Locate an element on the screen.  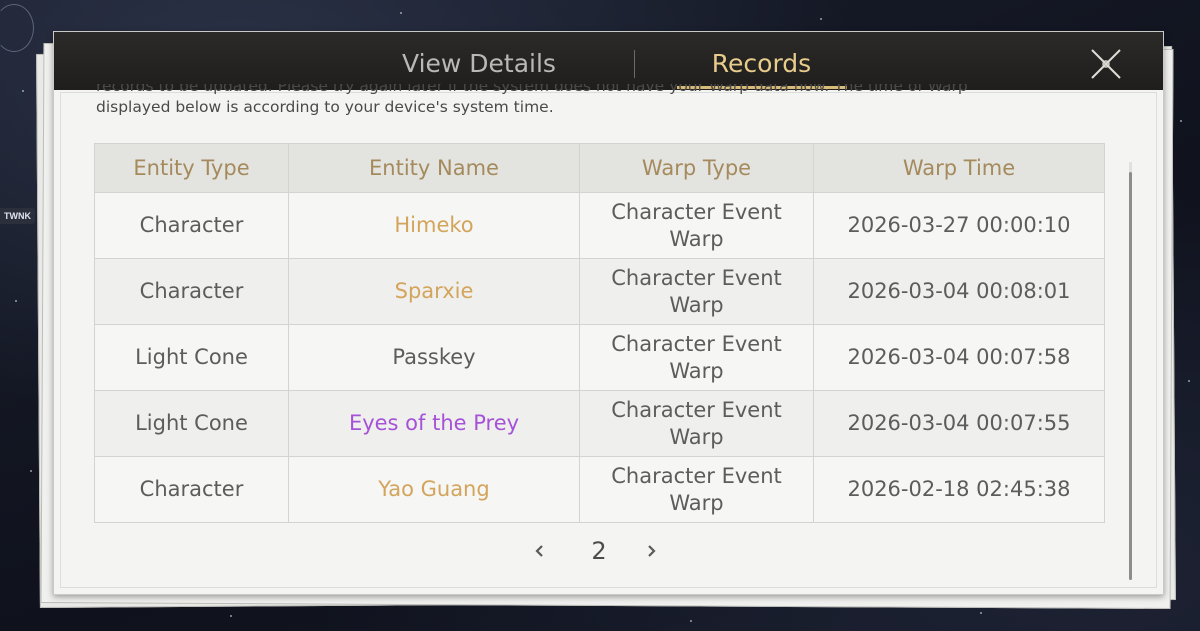
pagination: 2 is located at coordinates (599, 551).